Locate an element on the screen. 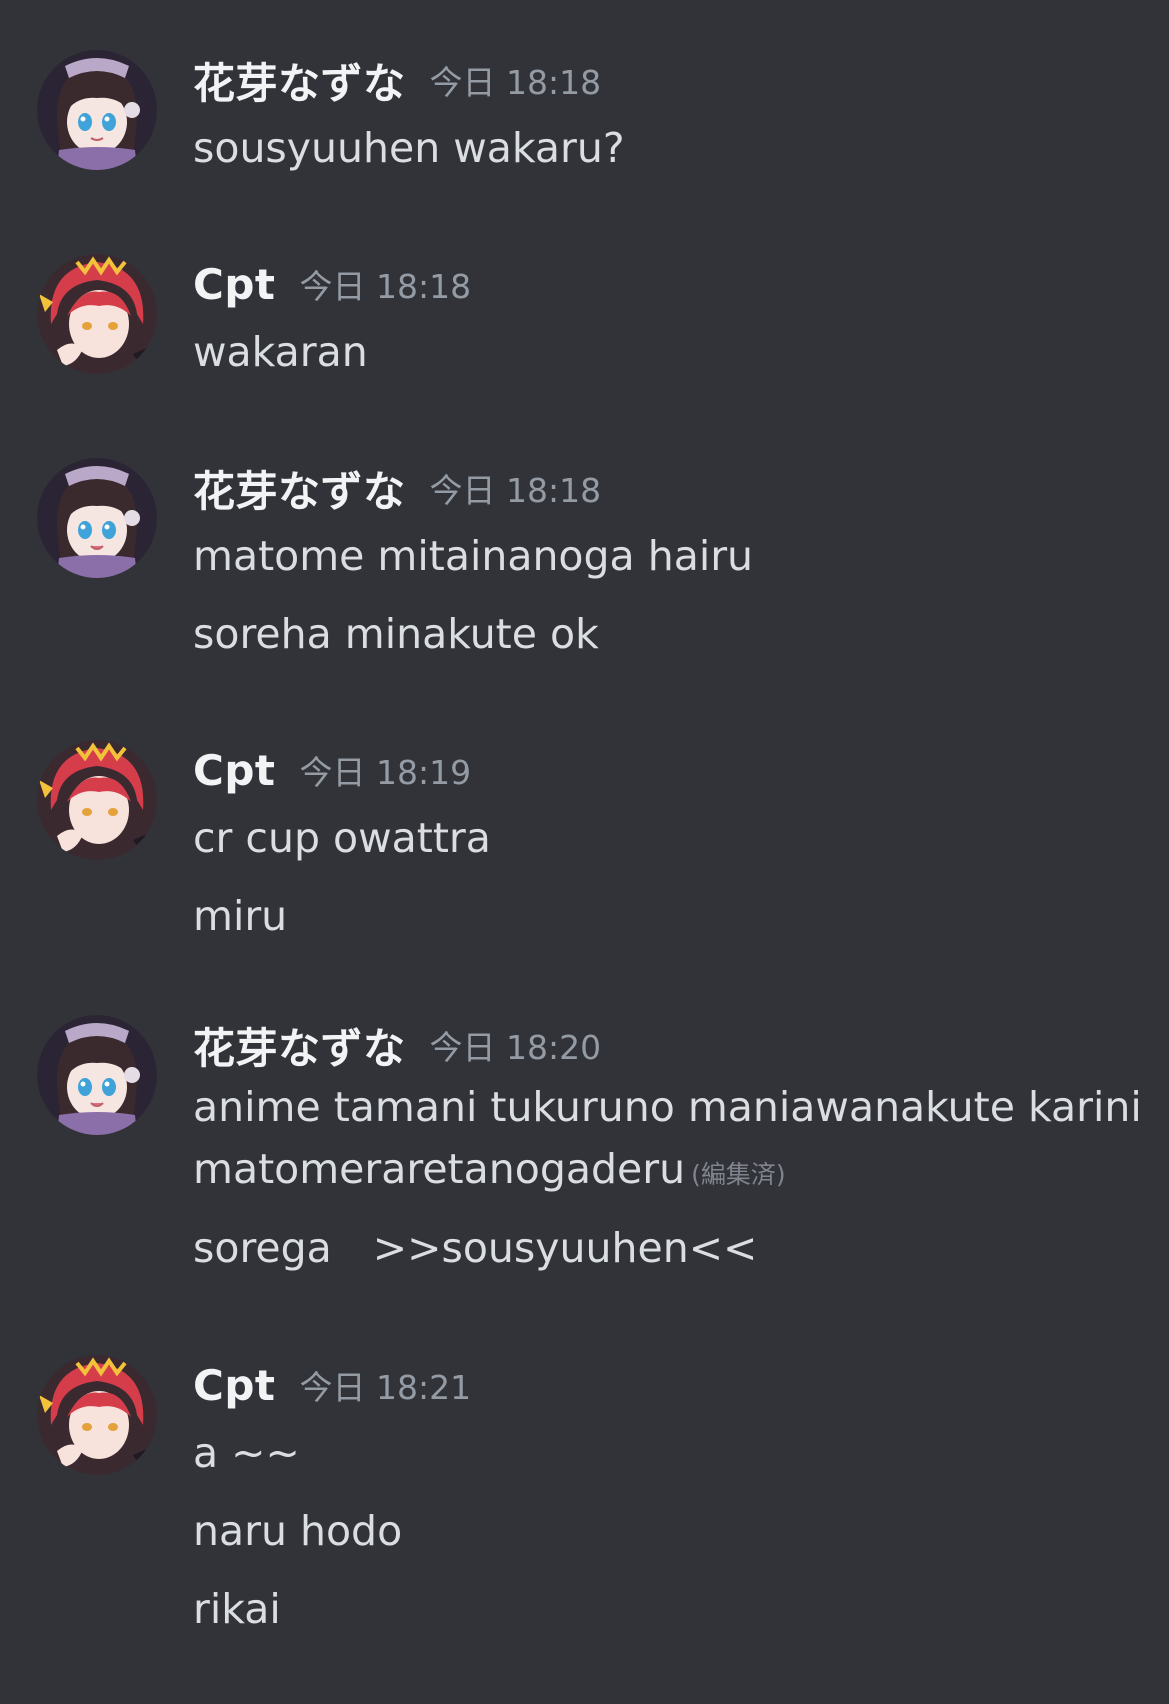  edited-label: (編集済) is located at coordinates (738, 1174).